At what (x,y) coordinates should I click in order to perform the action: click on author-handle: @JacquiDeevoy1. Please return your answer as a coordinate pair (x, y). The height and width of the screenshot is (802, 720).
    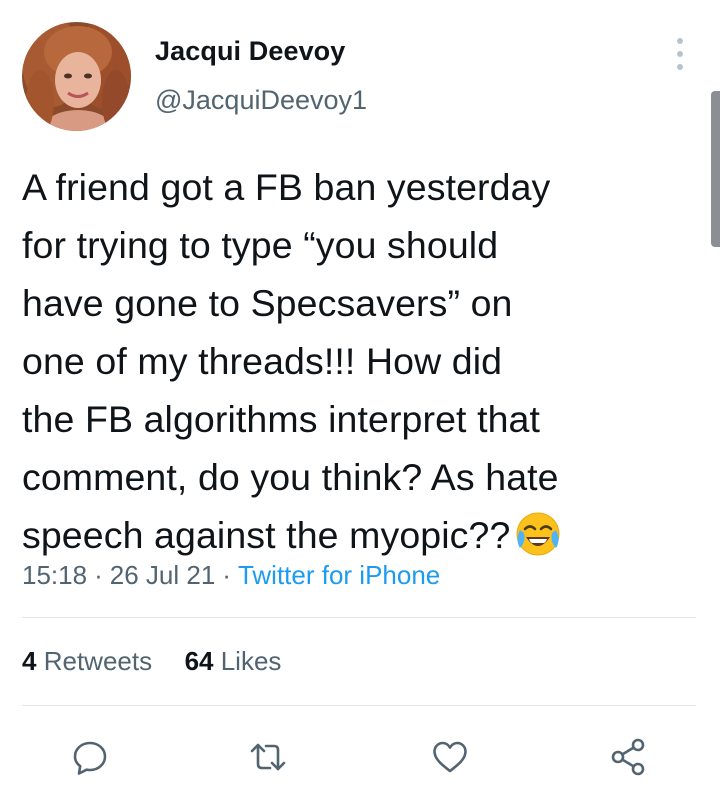
    Looking at the image, I should click on (261, 100).